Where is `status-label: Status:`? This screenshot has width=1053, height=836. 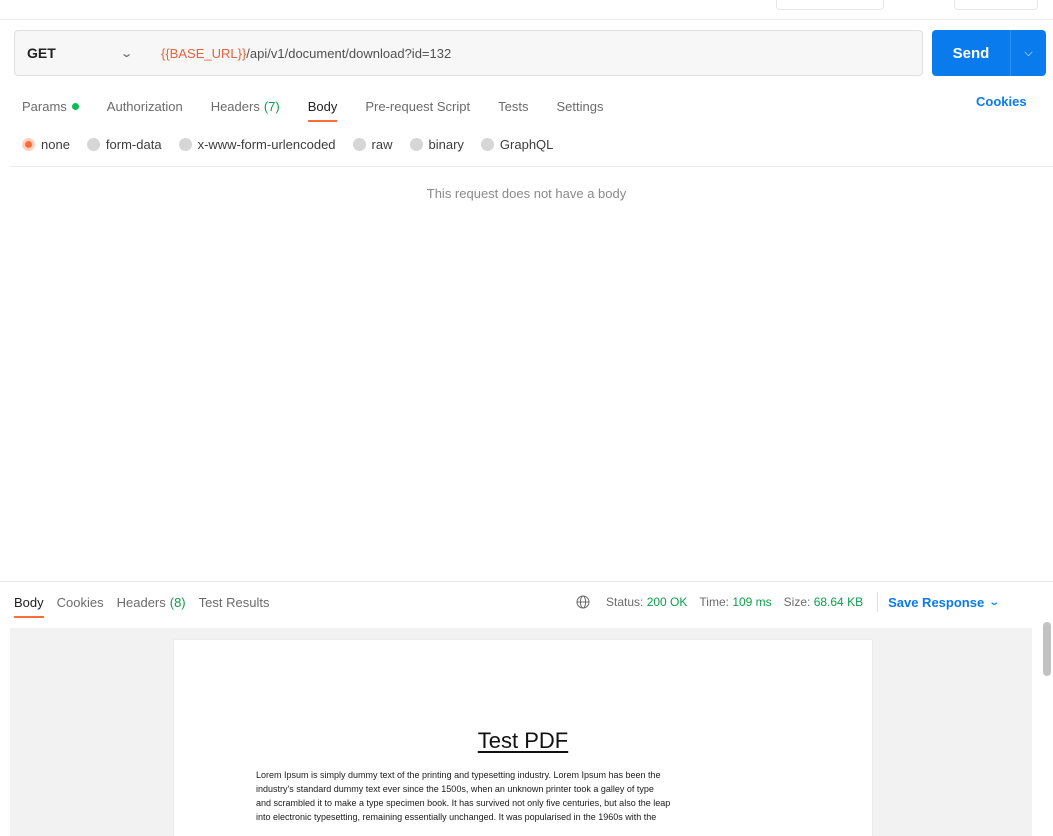 status-label: Status: is located at coordinates (625, 602).